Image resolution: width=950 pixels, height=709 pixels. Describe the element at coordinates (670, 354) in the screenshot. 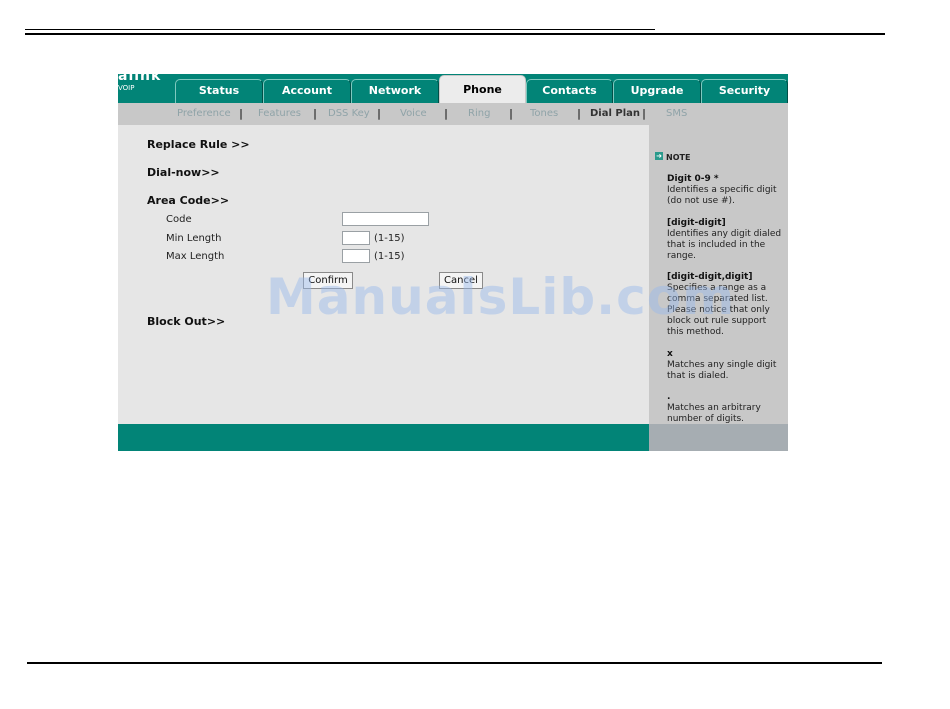

I see `note-item-title: x` at that location.